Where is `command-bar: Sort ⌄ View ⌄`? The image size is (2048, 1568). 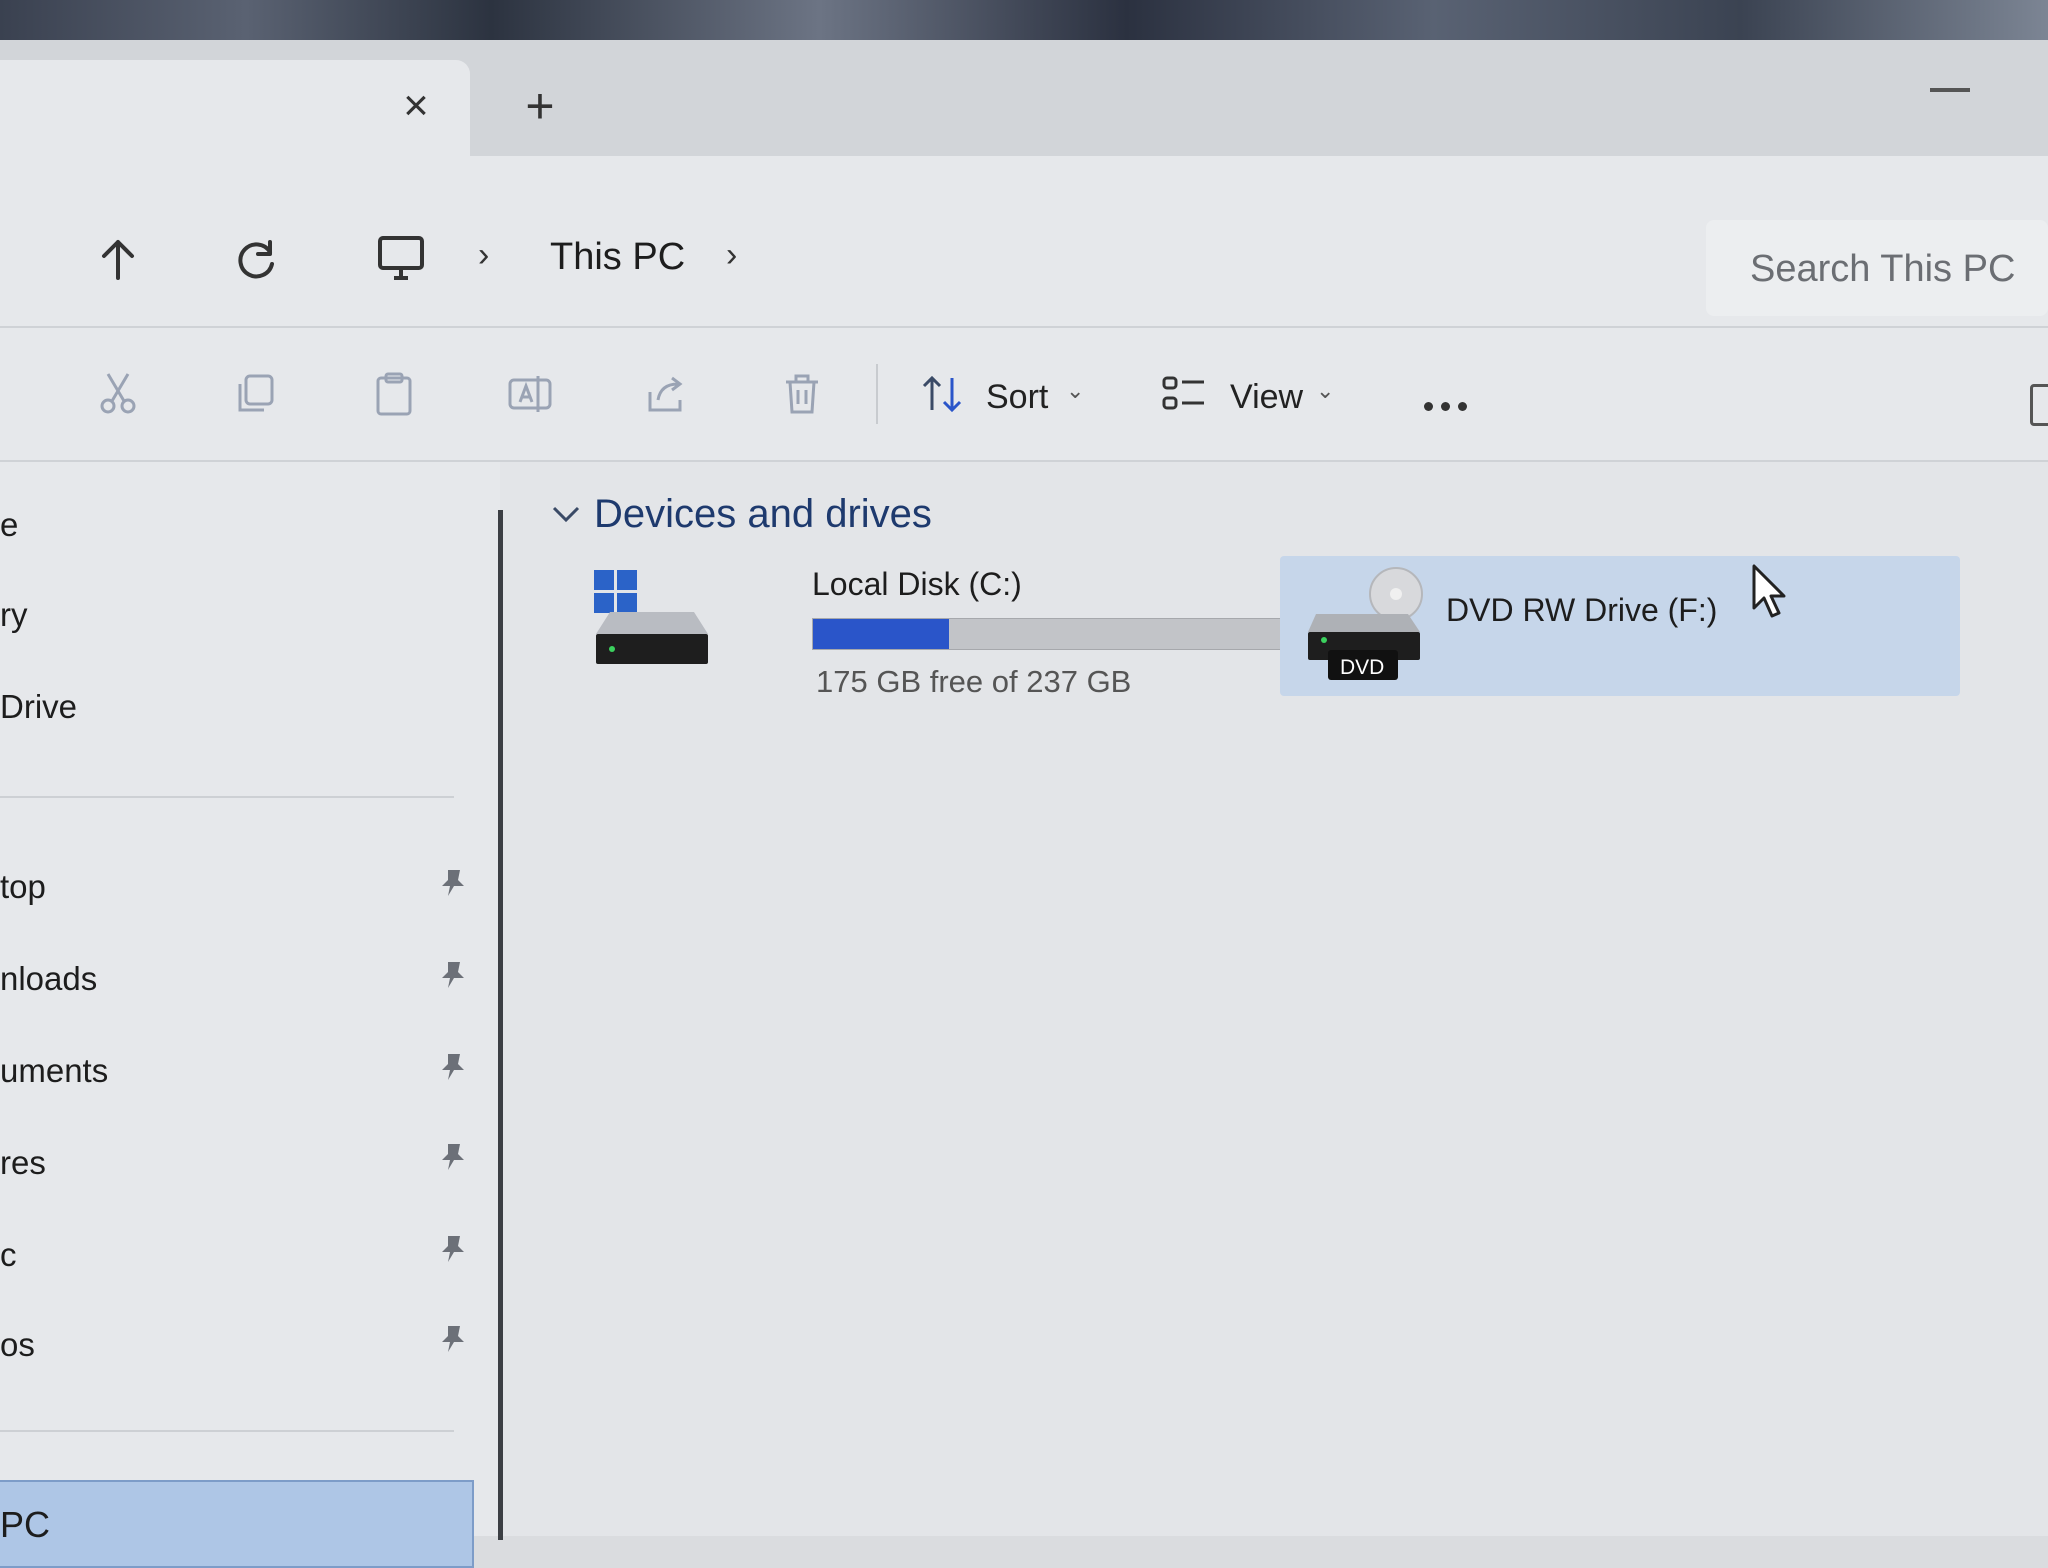
command-bar: Sort ⌄ View ⌄ is located at coordinates (1024, 395).